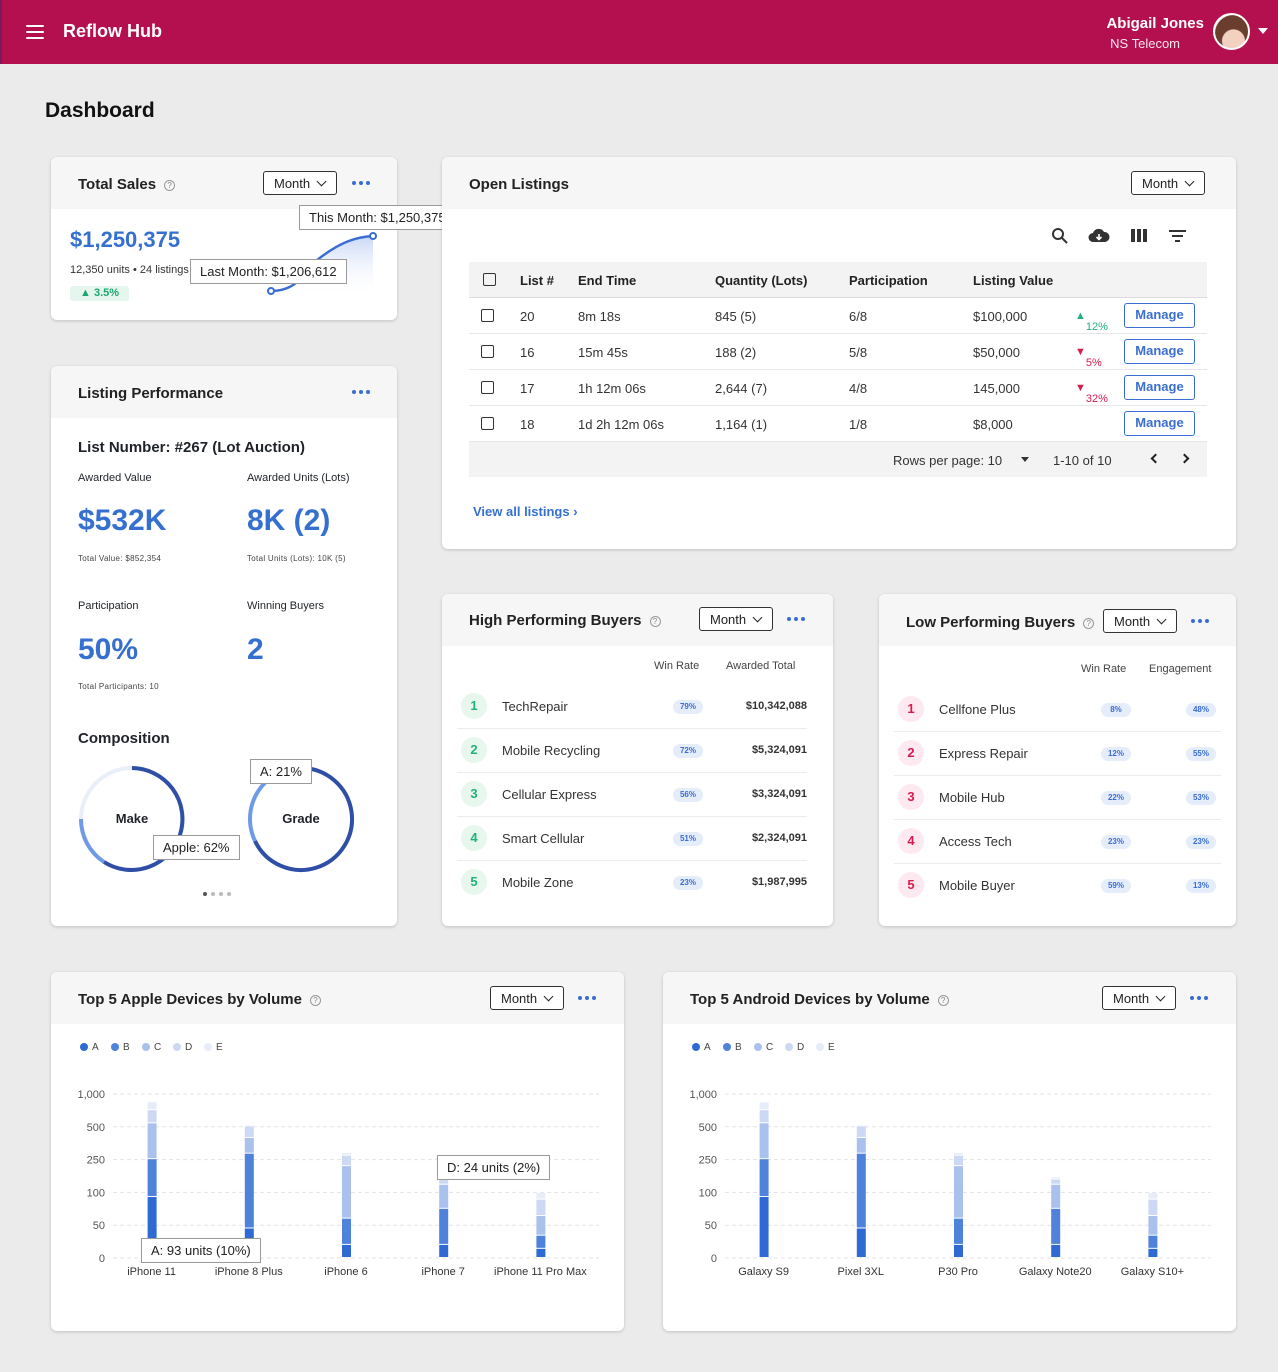 This screenshot has height=1372, width=1278. What do you see at coordinates (1091, 393) in the screenshot?
I see `change-down: ▼ 32%` at bounding box center [1091, 393].